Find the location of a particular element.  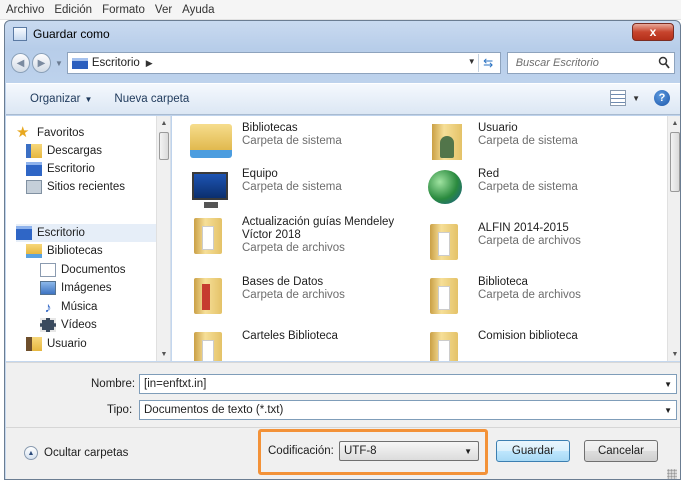

hide-folders-label: Ocultar carpetas is located at coordinates (86, 453).